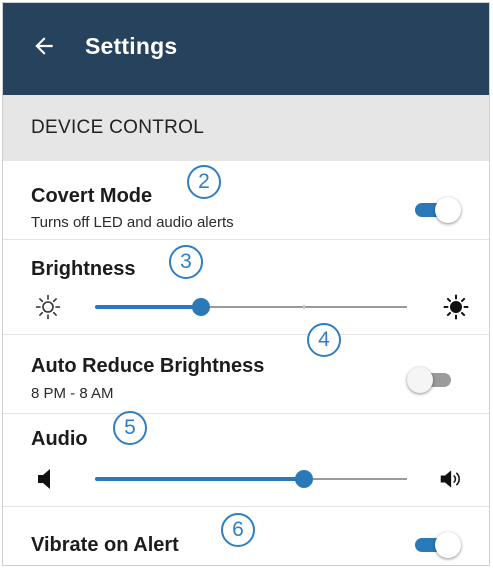  What do you see at coordinates (83, 269) in the screenshot?
I see `brightness-label: Brightness` at bounding box center [83, 269].